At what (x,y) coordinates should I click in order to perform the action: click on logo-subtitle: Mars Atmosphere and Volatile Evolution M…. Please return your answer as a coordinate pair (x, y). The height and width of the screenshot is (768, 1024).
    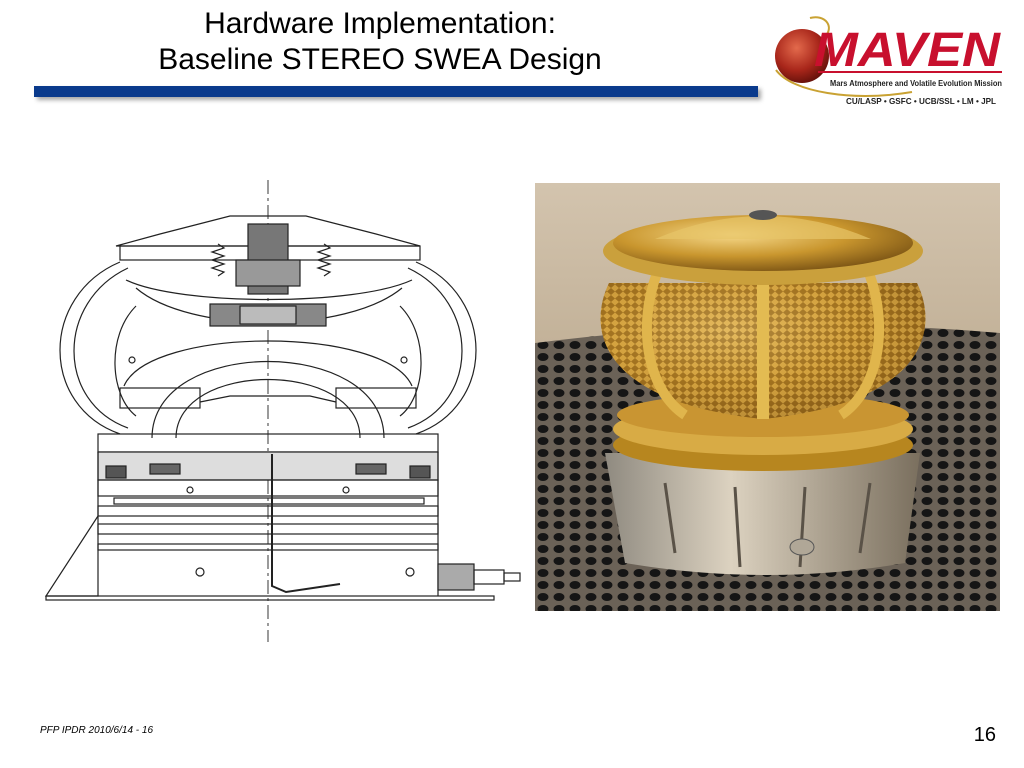
    Looking at the image, I should click on (916, 83).